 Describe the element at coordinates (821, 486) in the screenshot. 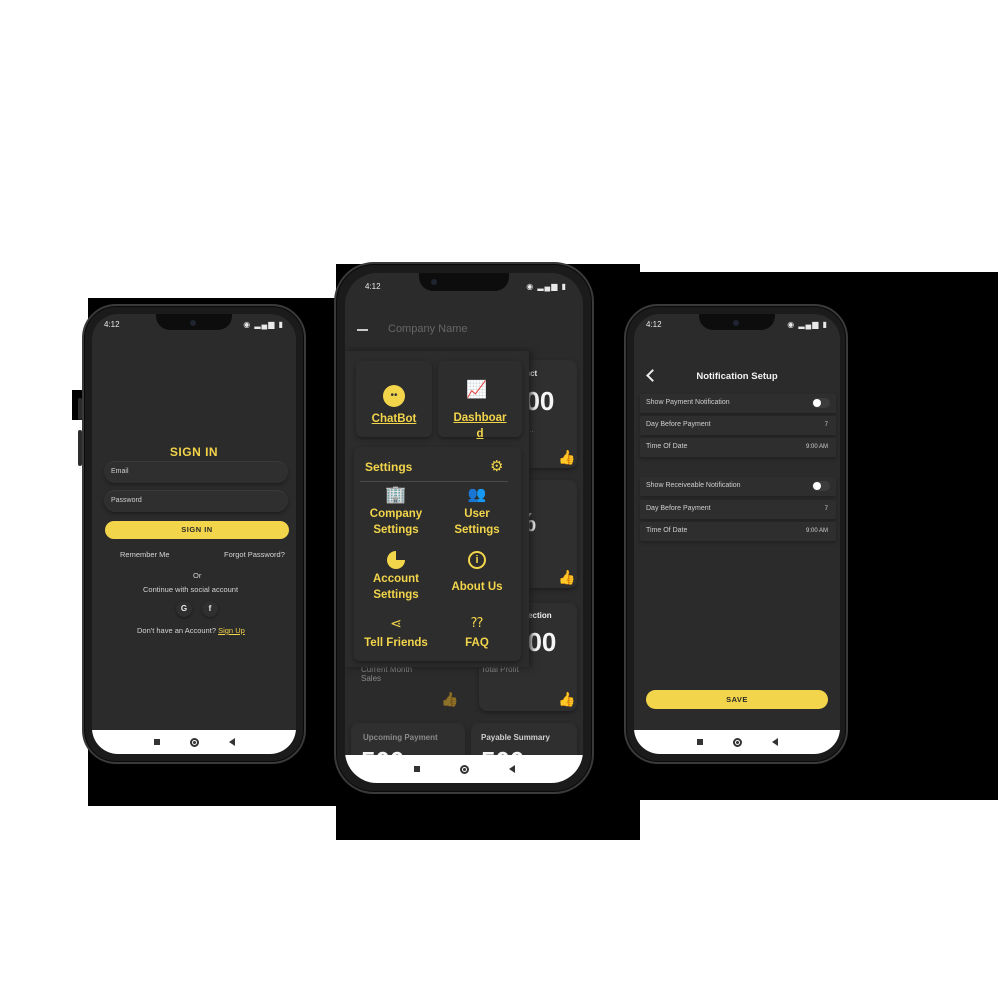

I see `receivable-notification-toggle` at that location.